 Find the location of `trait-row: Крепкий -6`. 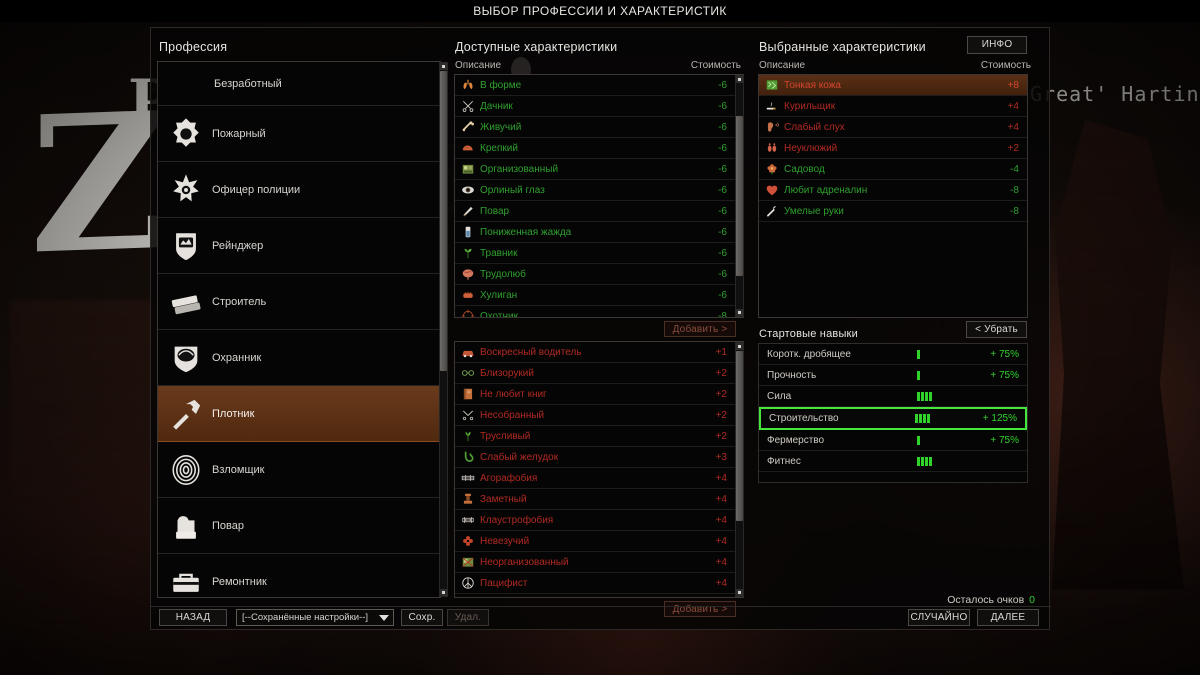

trait-row: Крепкий -6 is located at coordinates (595, 148).